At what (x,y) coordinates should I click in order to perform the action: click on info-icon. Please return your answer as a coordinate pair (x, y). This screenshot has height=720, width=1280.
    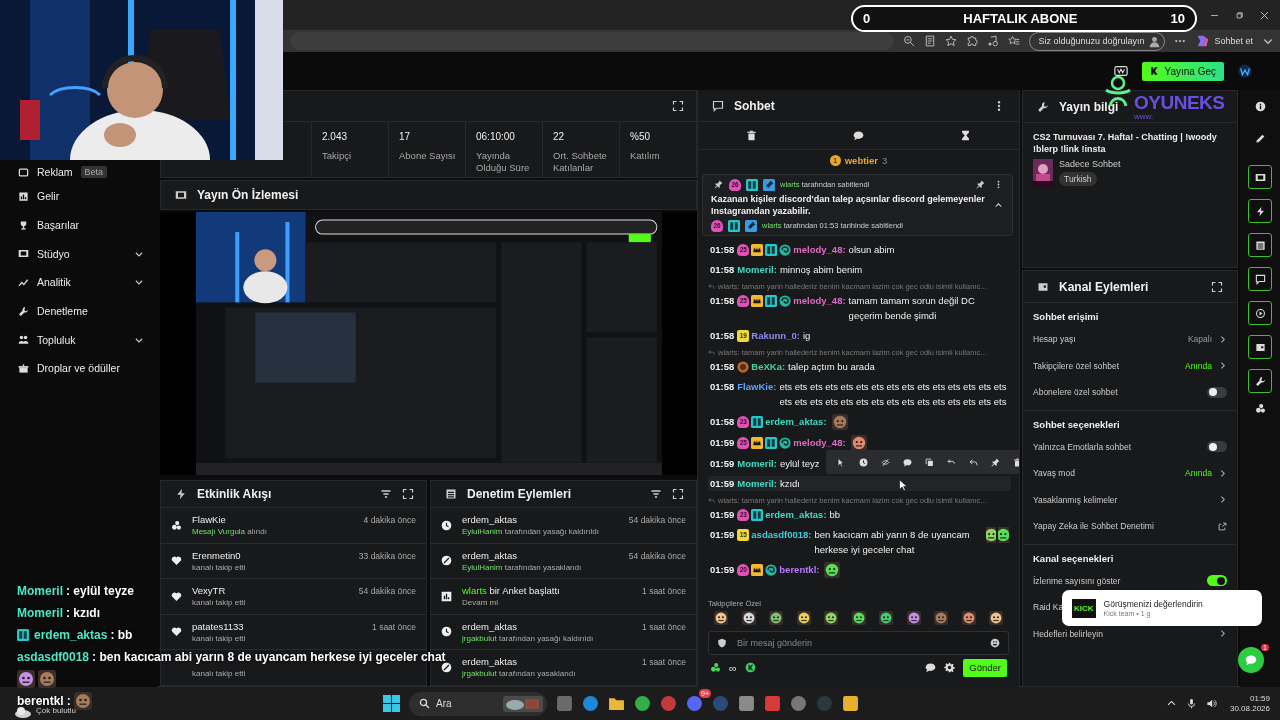
    Looking at the image, I should click on (1260, 106).